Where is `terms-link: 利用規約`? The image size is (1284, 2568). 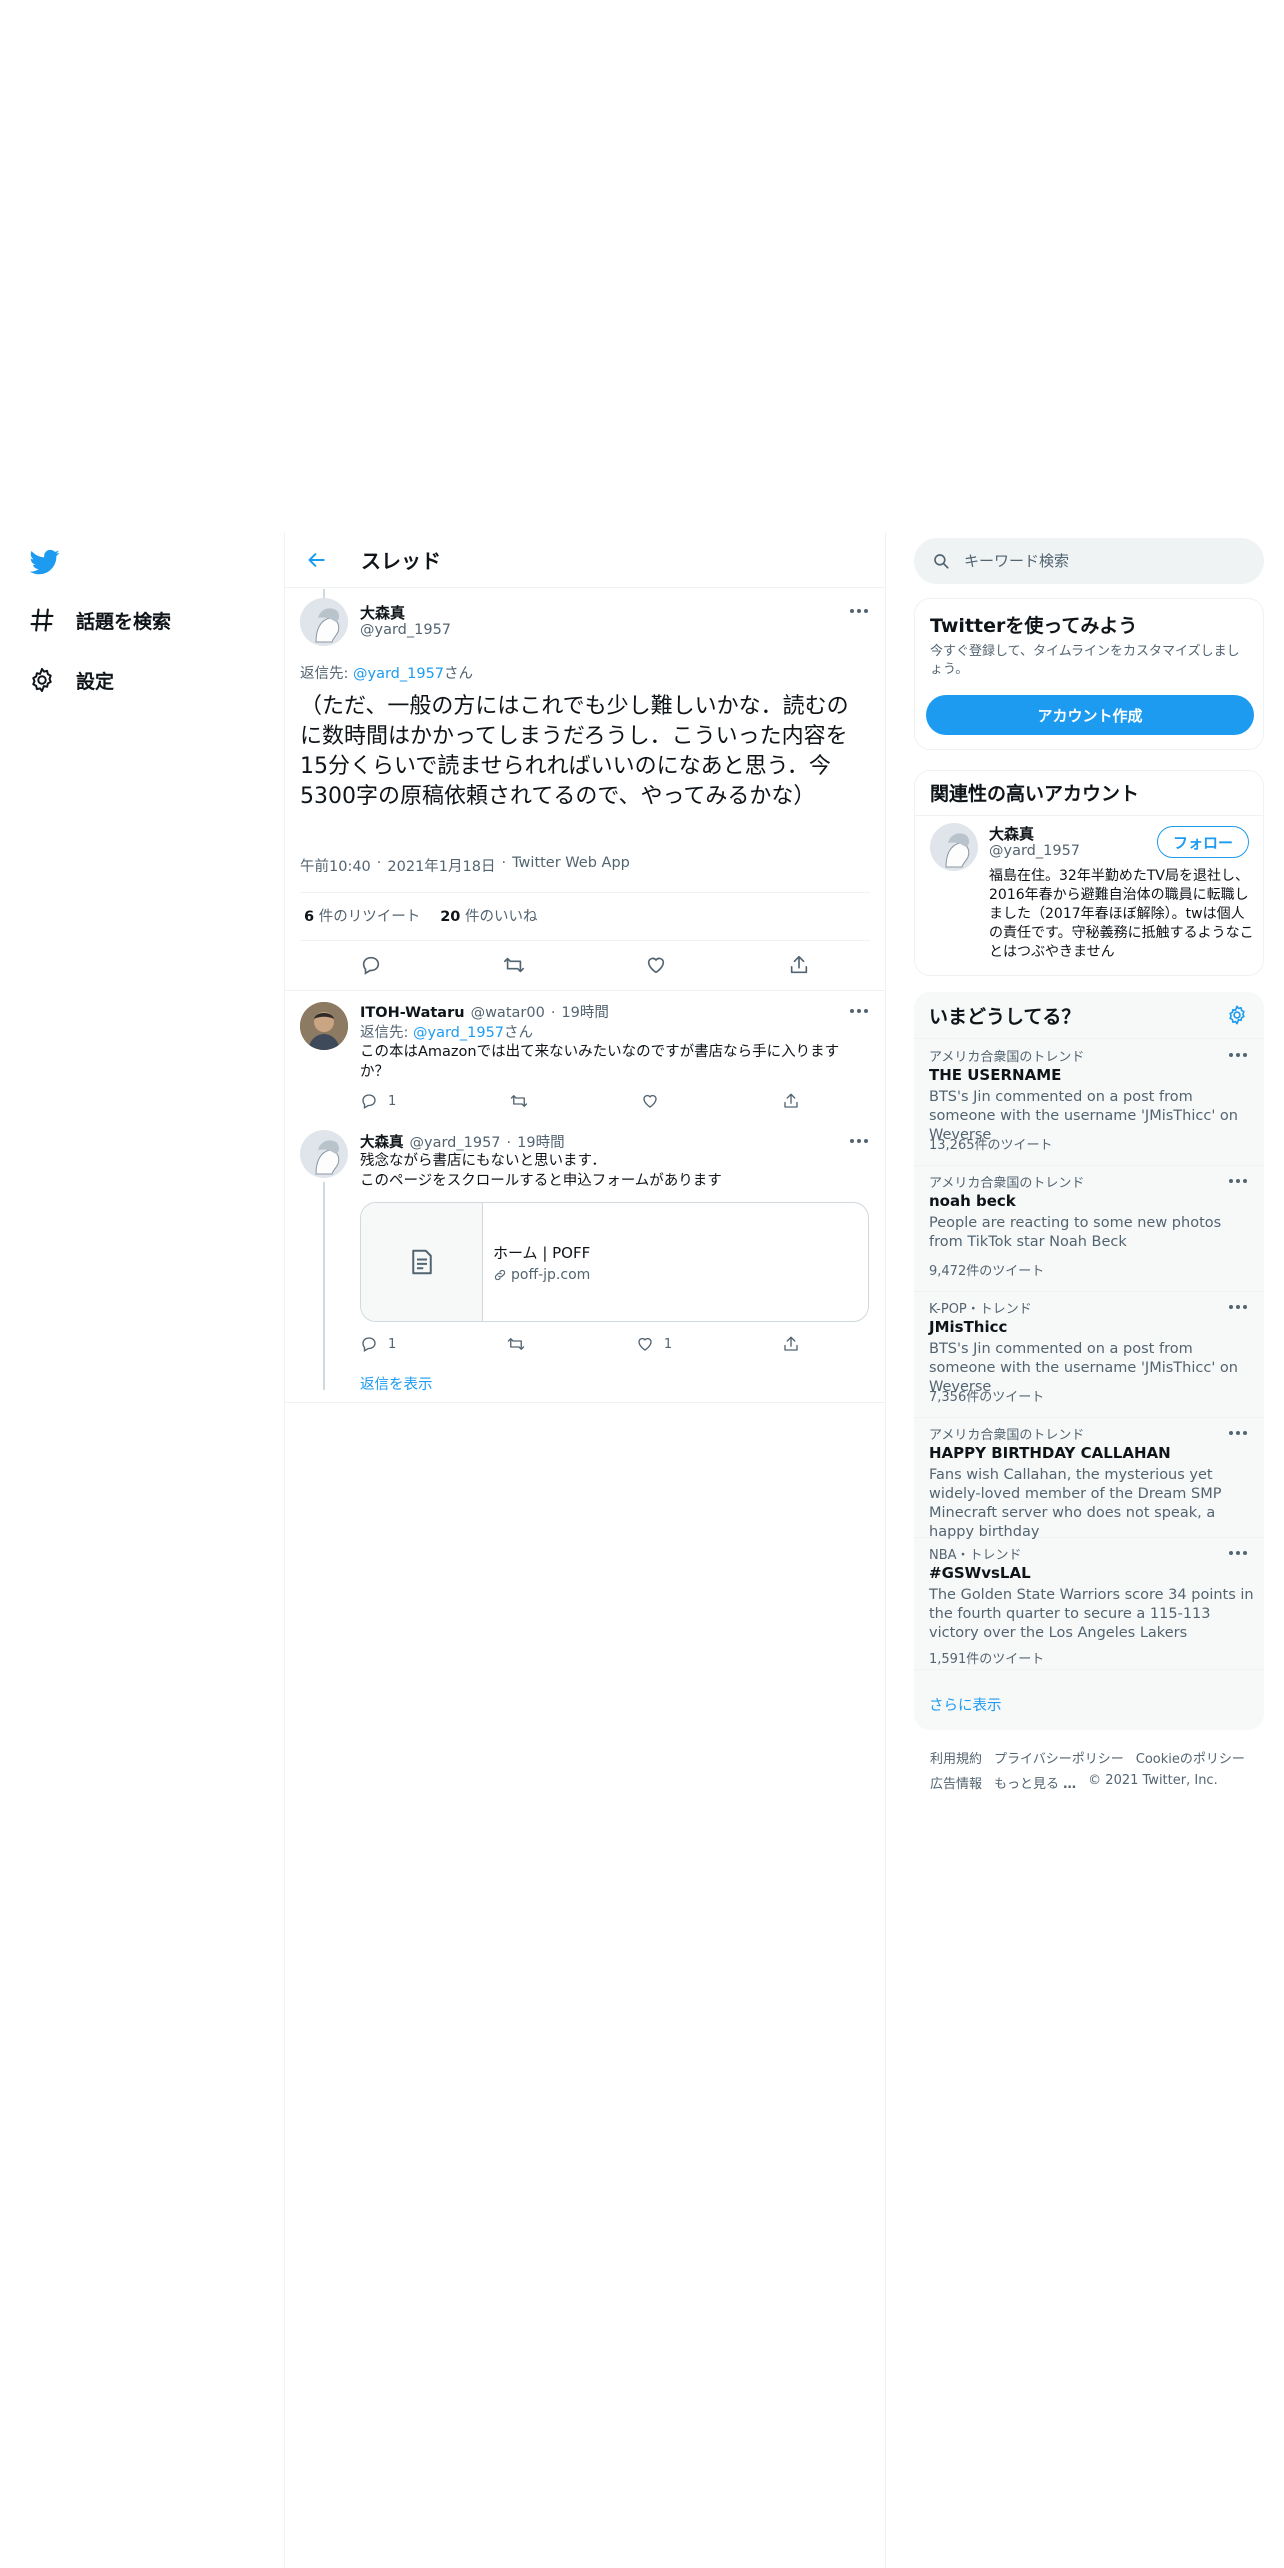
terms-link: 利用規約 is located at coordinates (956, 1757).